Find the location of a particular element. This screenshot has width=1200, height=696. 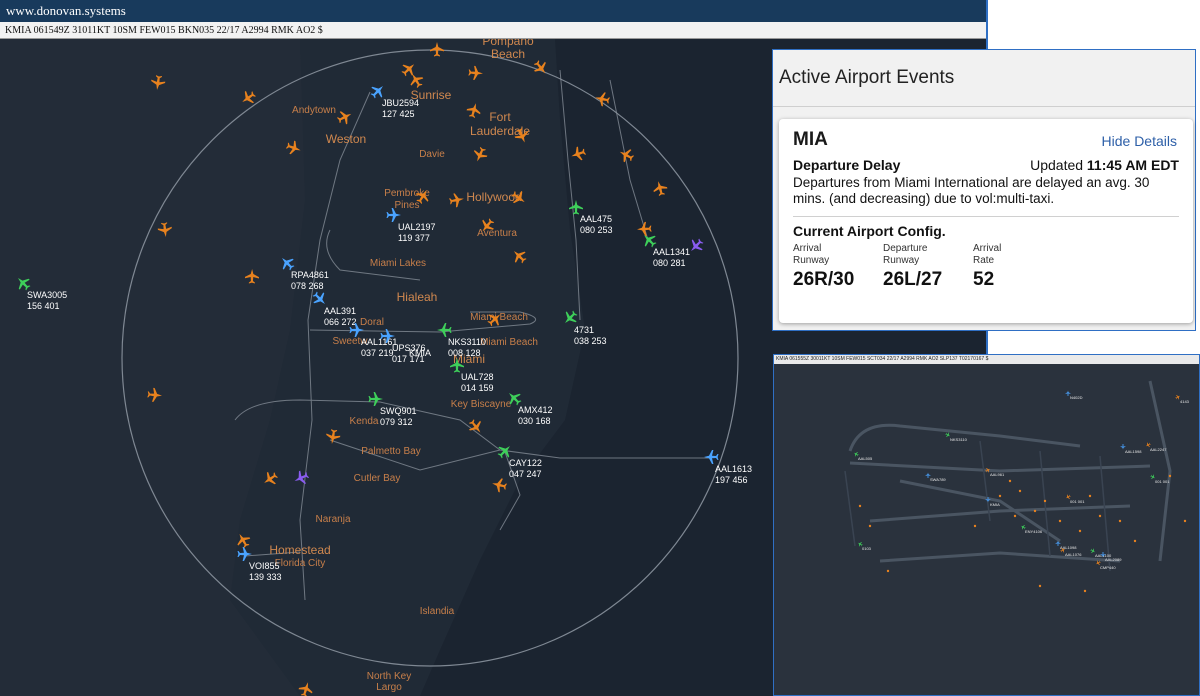

config-value: 52 is located at coordinates (984, 279).